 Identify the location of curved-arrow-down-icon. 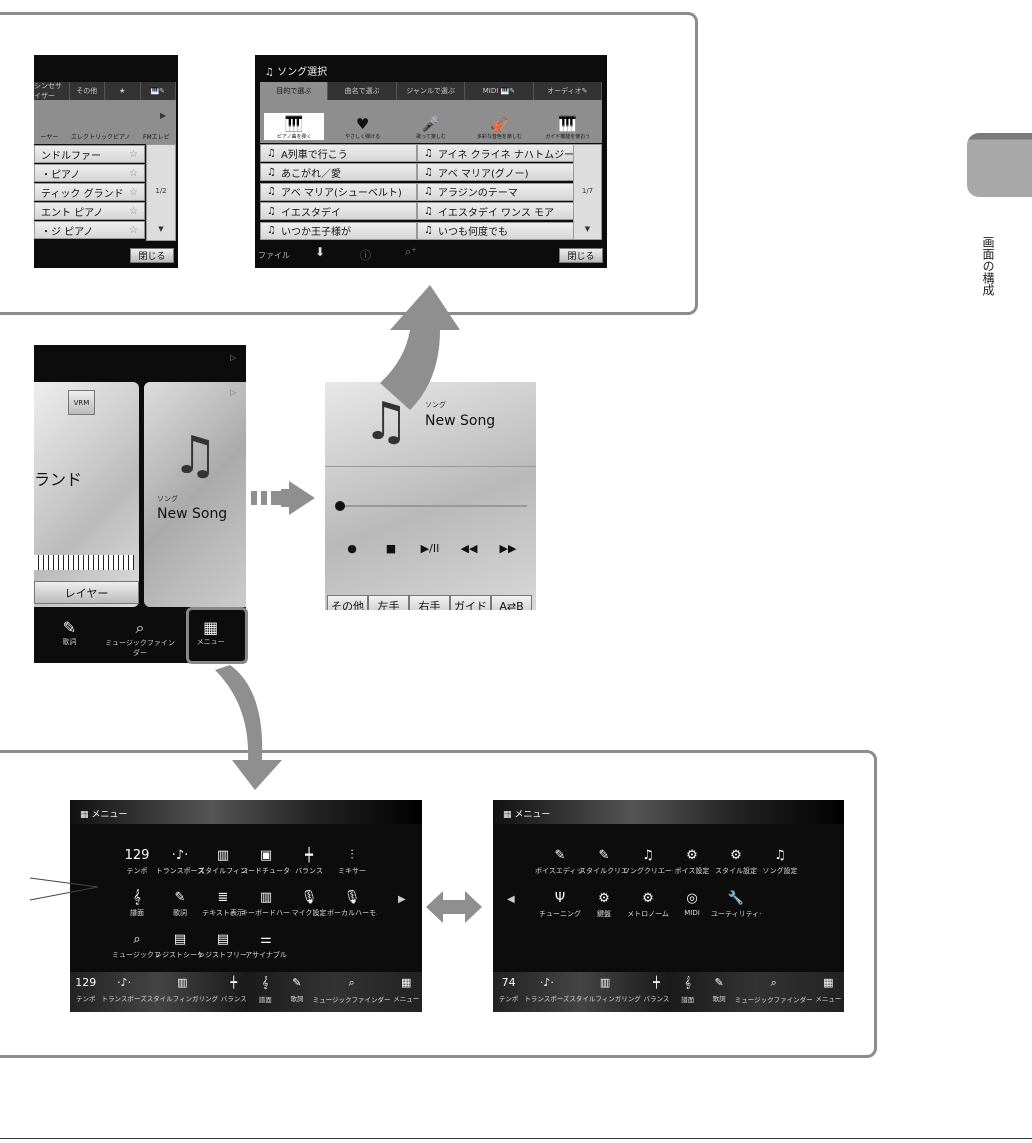
(248, 727).